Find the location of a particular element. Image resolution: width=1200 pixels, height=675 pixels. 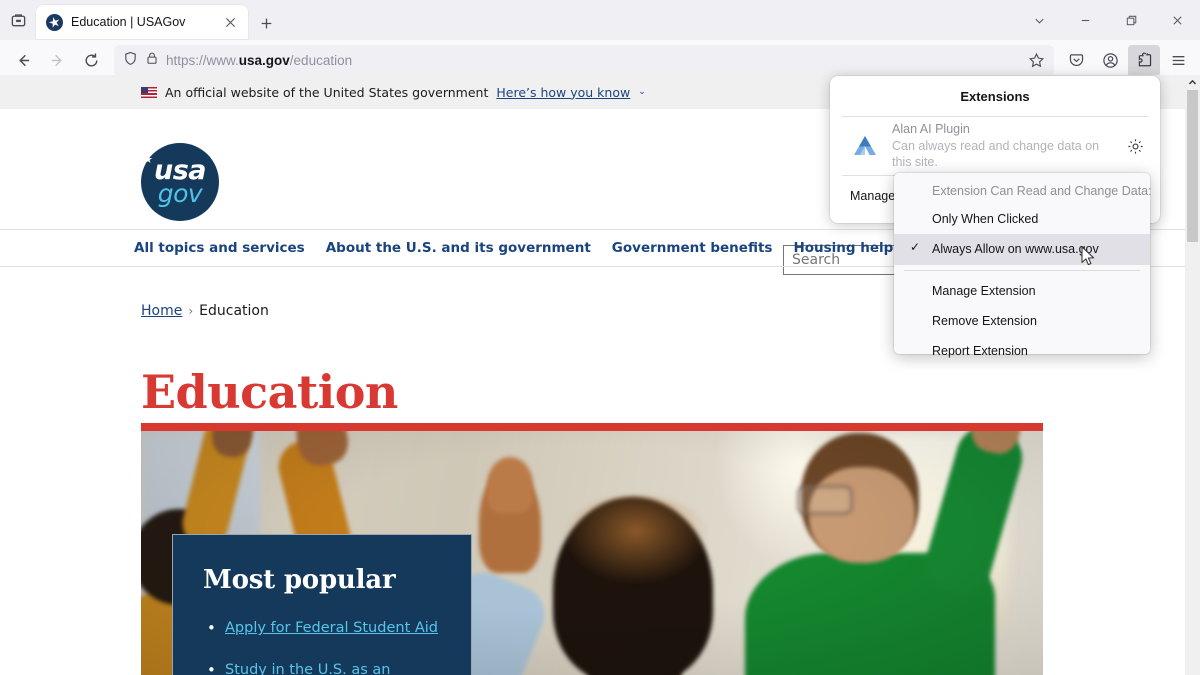

menu-item-label: Only When Clicked is located at coordinates (985, 219).